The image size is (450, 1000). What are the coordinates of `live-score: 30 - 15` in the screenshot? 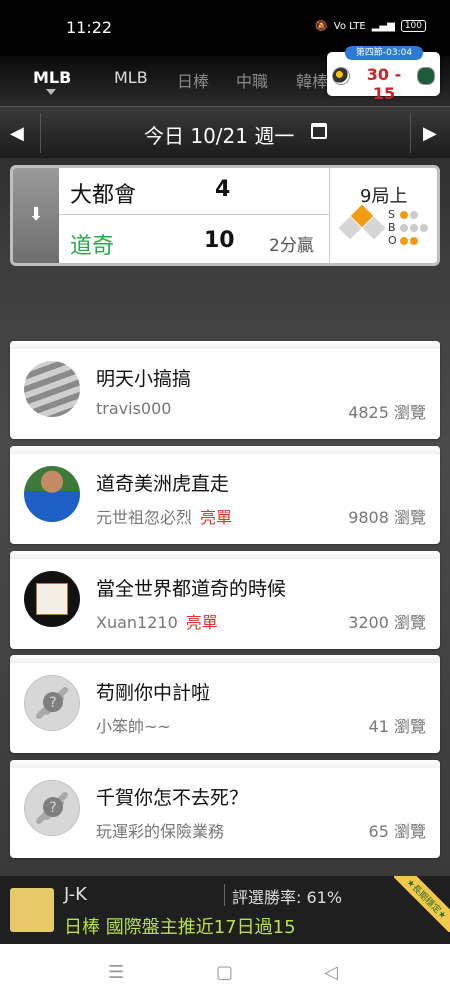 It's located at (384, 84).